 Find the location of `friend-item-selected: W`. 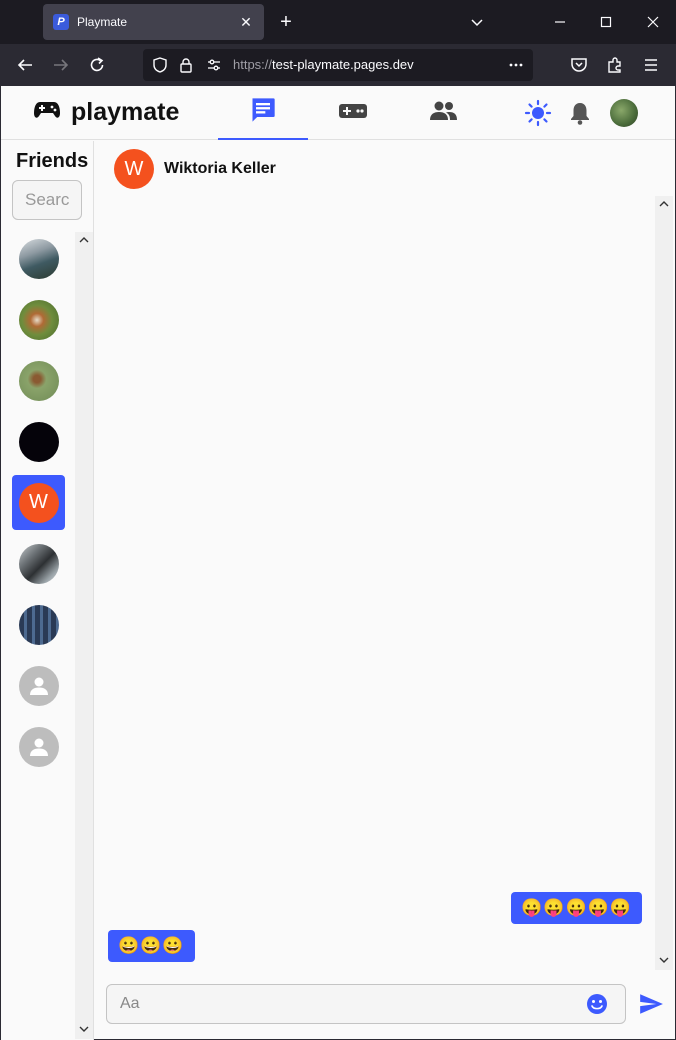

friend-item-selected: W is located at coordinates (38, 502).